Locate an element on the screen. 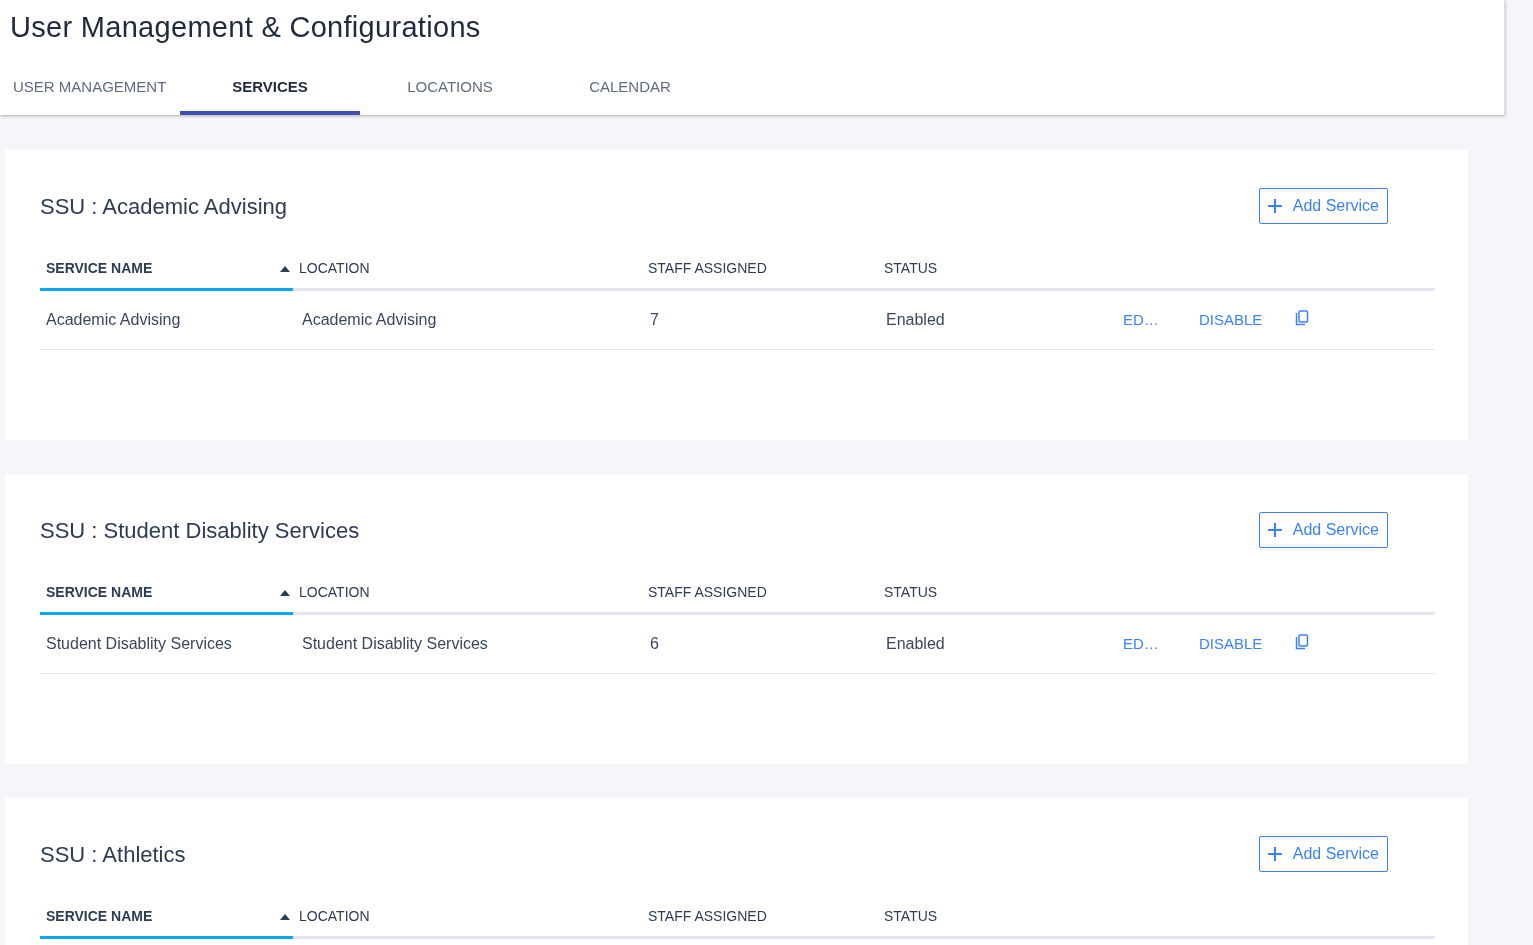 The image size is (1533, 945). page-title: User Management & Configurations is located at coordinates (245, 27).